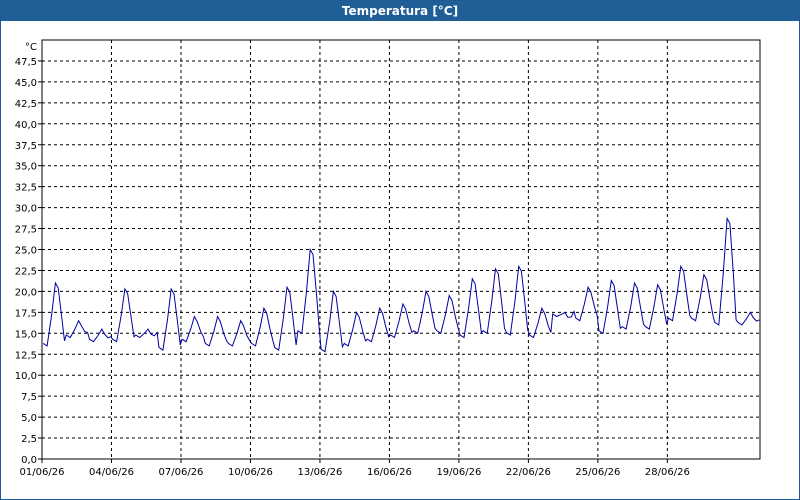 This screenshot has width=800, height=500. I want to click on x-tick-label: 28/06/26, so click(667, 472).